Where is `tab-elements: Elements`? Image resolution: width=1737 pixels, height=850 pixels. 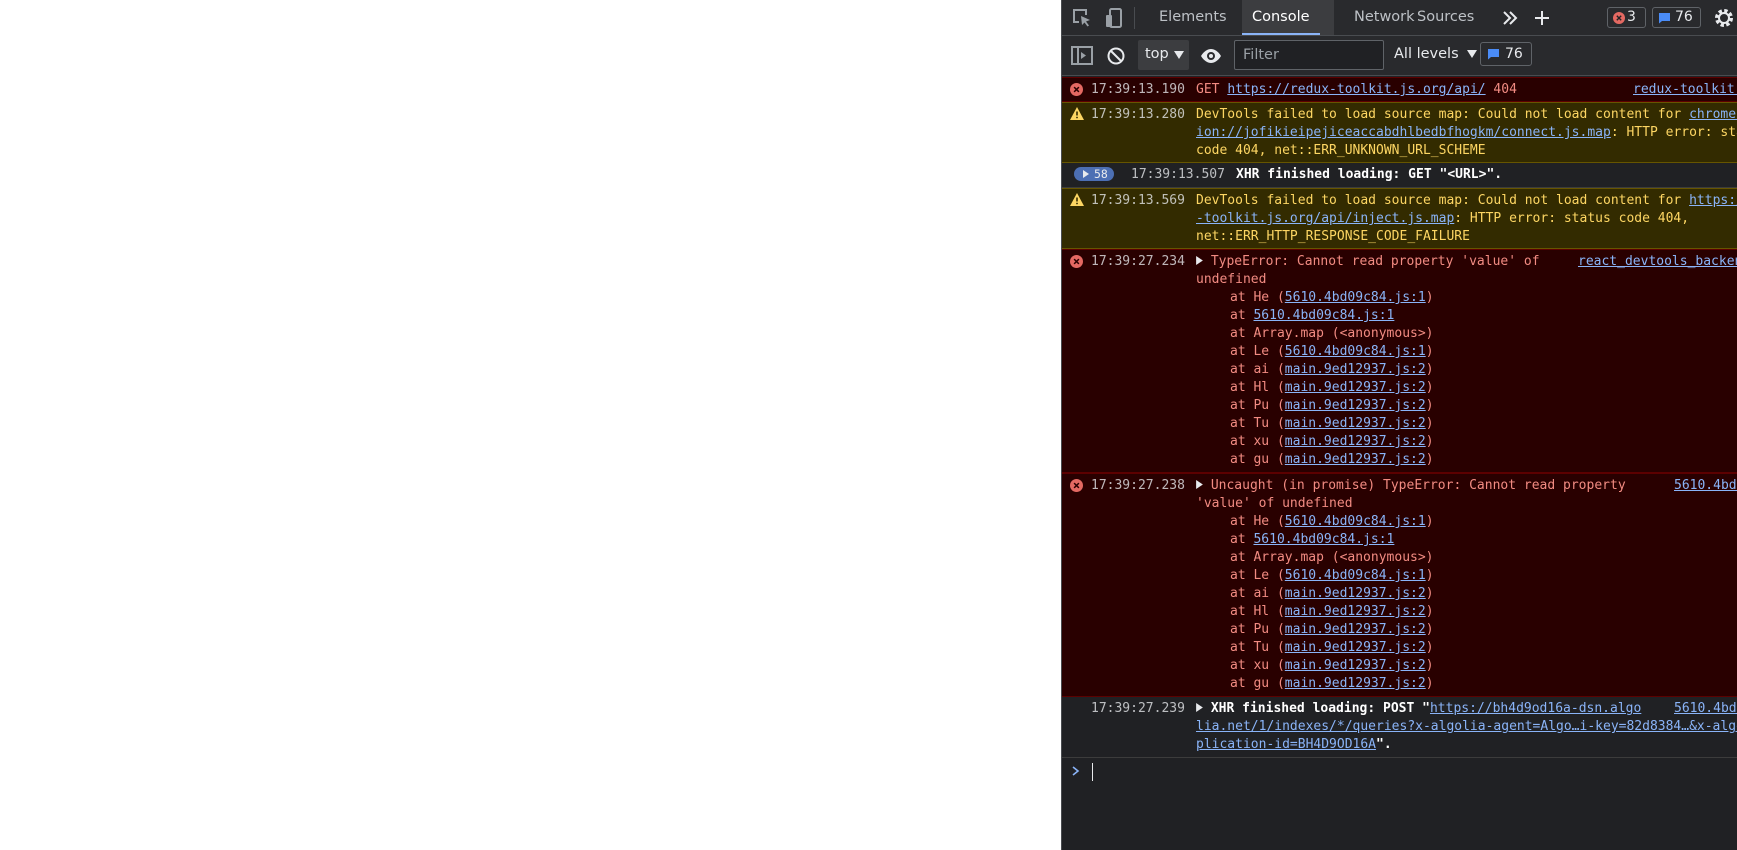 tab-elements: Elements is located at coordinates (1193, 17).